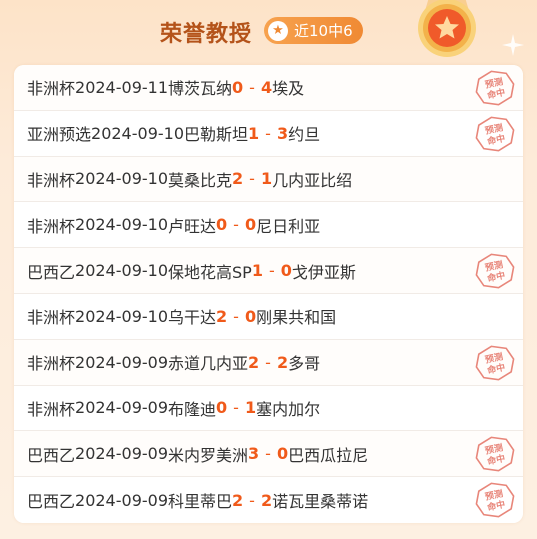 The width and height of the screenshot is (537, 539). Describe the element at coordinates (288, 226) in the screenshot. I see `away-team: 尼日利亚` at that location.